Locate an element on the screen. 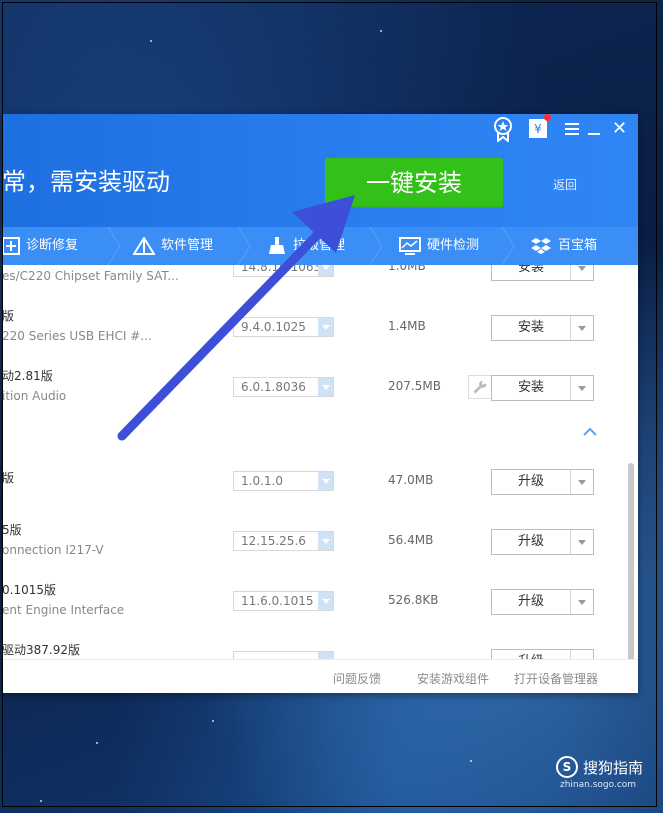 This screenshot has width=663, height=813. annotation-arrow is located at coordinates (236, 318).